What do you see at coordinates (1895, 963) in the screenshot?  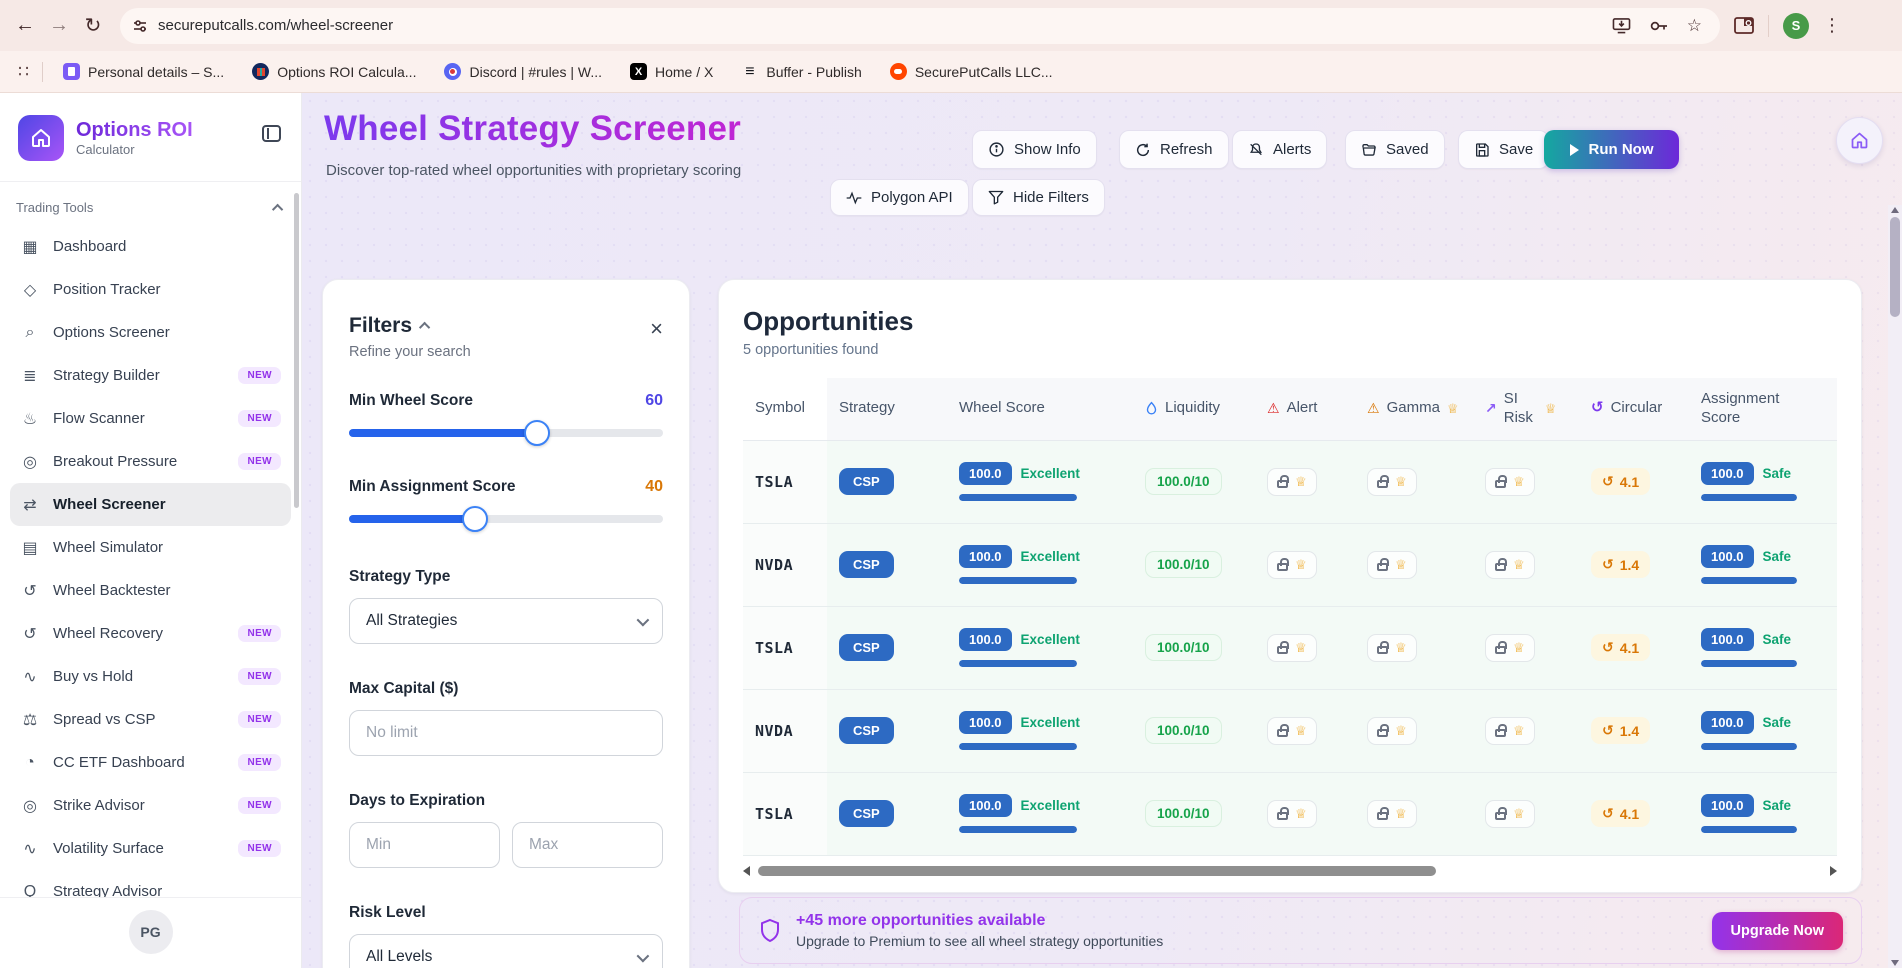 I see `scroll-down-icon` at bounding box center [1895, 963].